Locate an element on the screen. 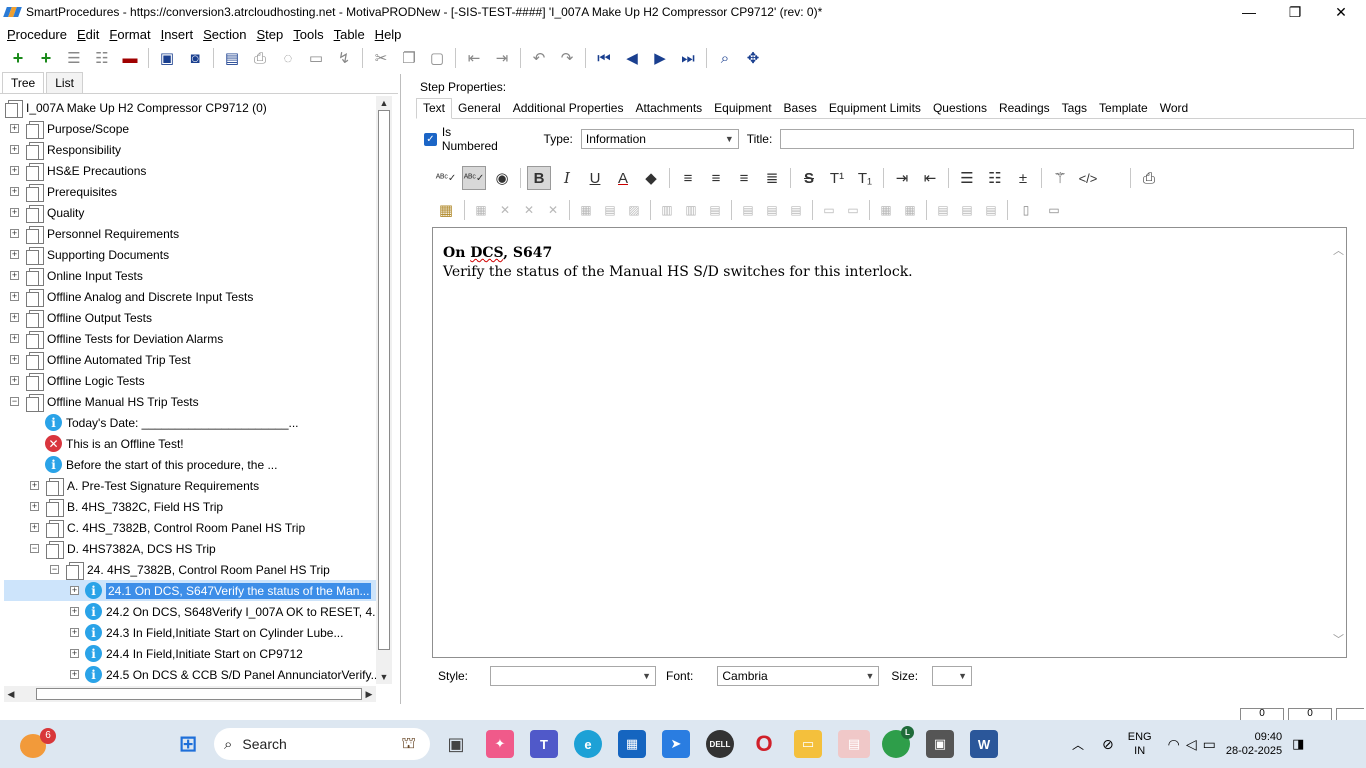 This screenshot has height=768, width=1366. tab-word: Word is located at coordinates (1174, 108).